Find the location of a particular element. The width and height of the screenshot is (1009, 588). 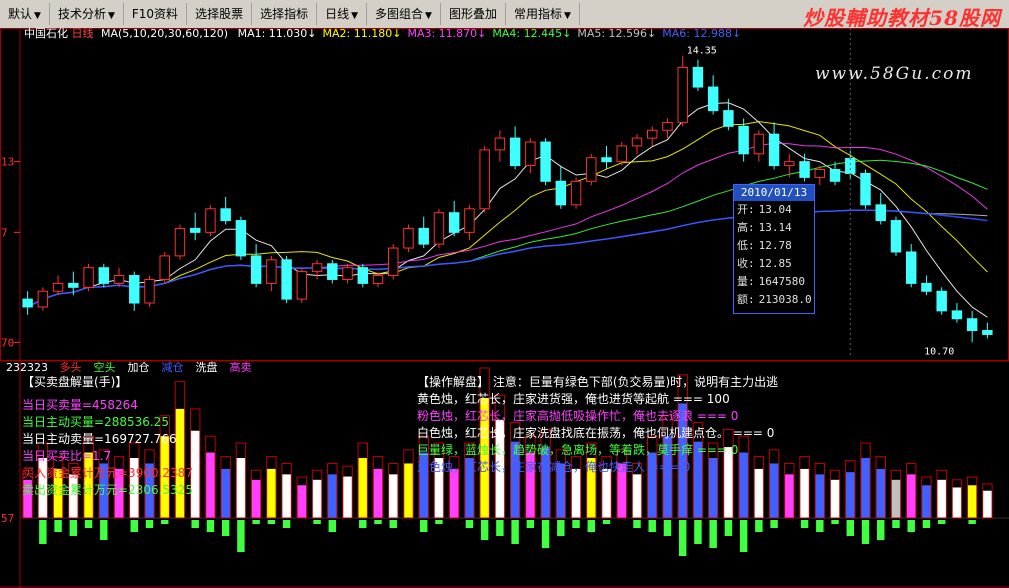

toolbar-button-5: 日线 ▼ is located at coordinates (342, 14).